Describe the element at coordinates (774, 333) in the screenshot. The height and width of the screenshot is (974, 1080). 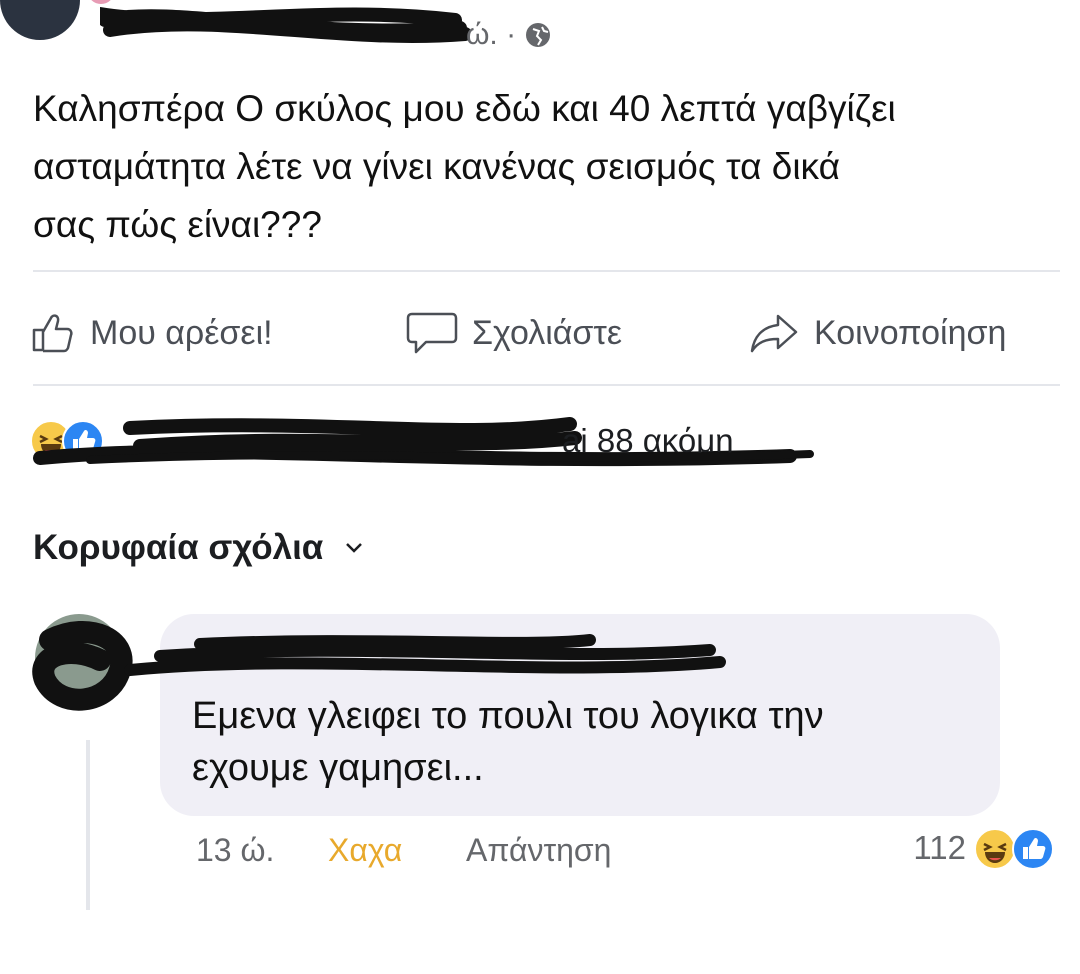
I see `share-arrow-icon` at that location.